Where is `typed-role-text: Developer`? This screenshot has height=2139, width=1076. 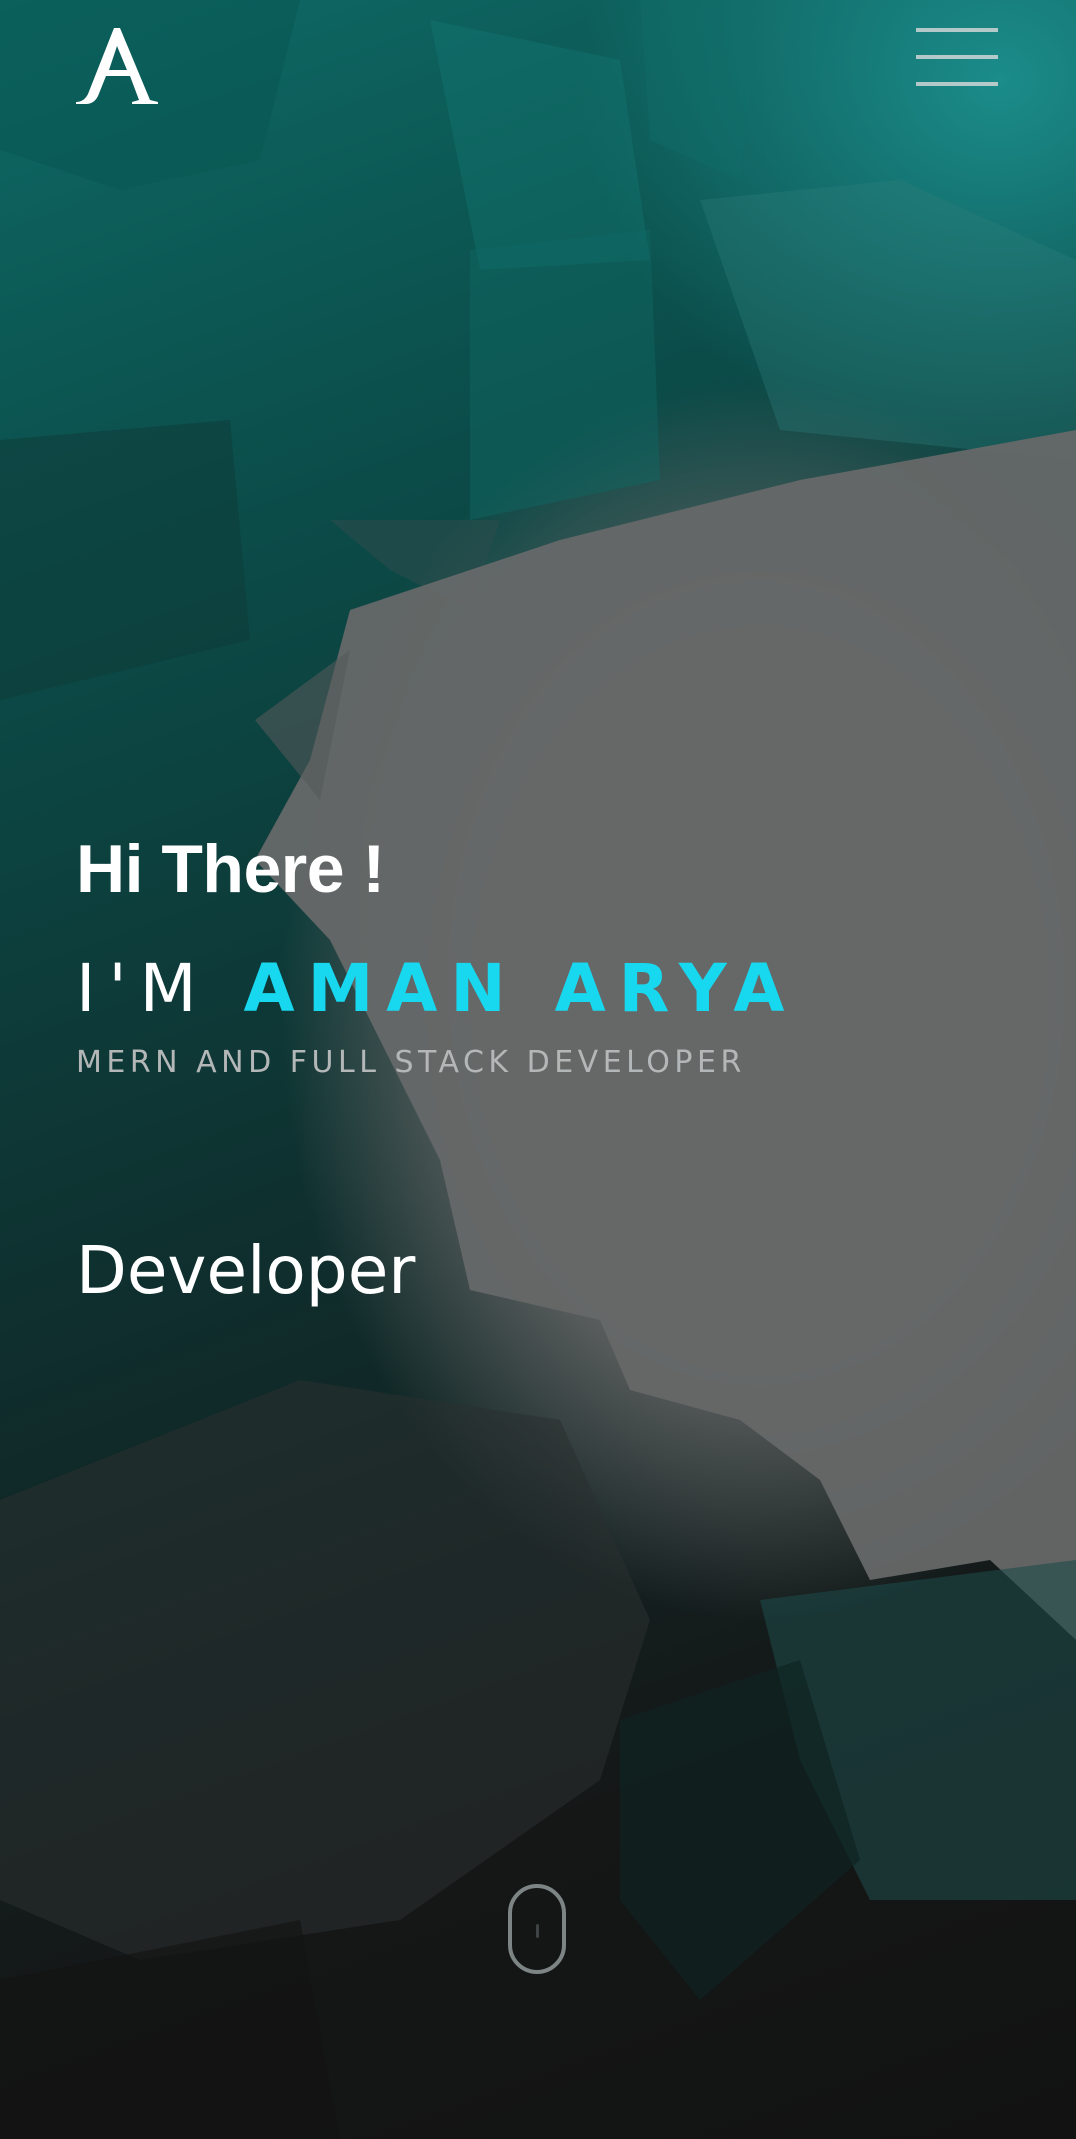
typed-role-text: Developer is located at coordinates (246, 1270).